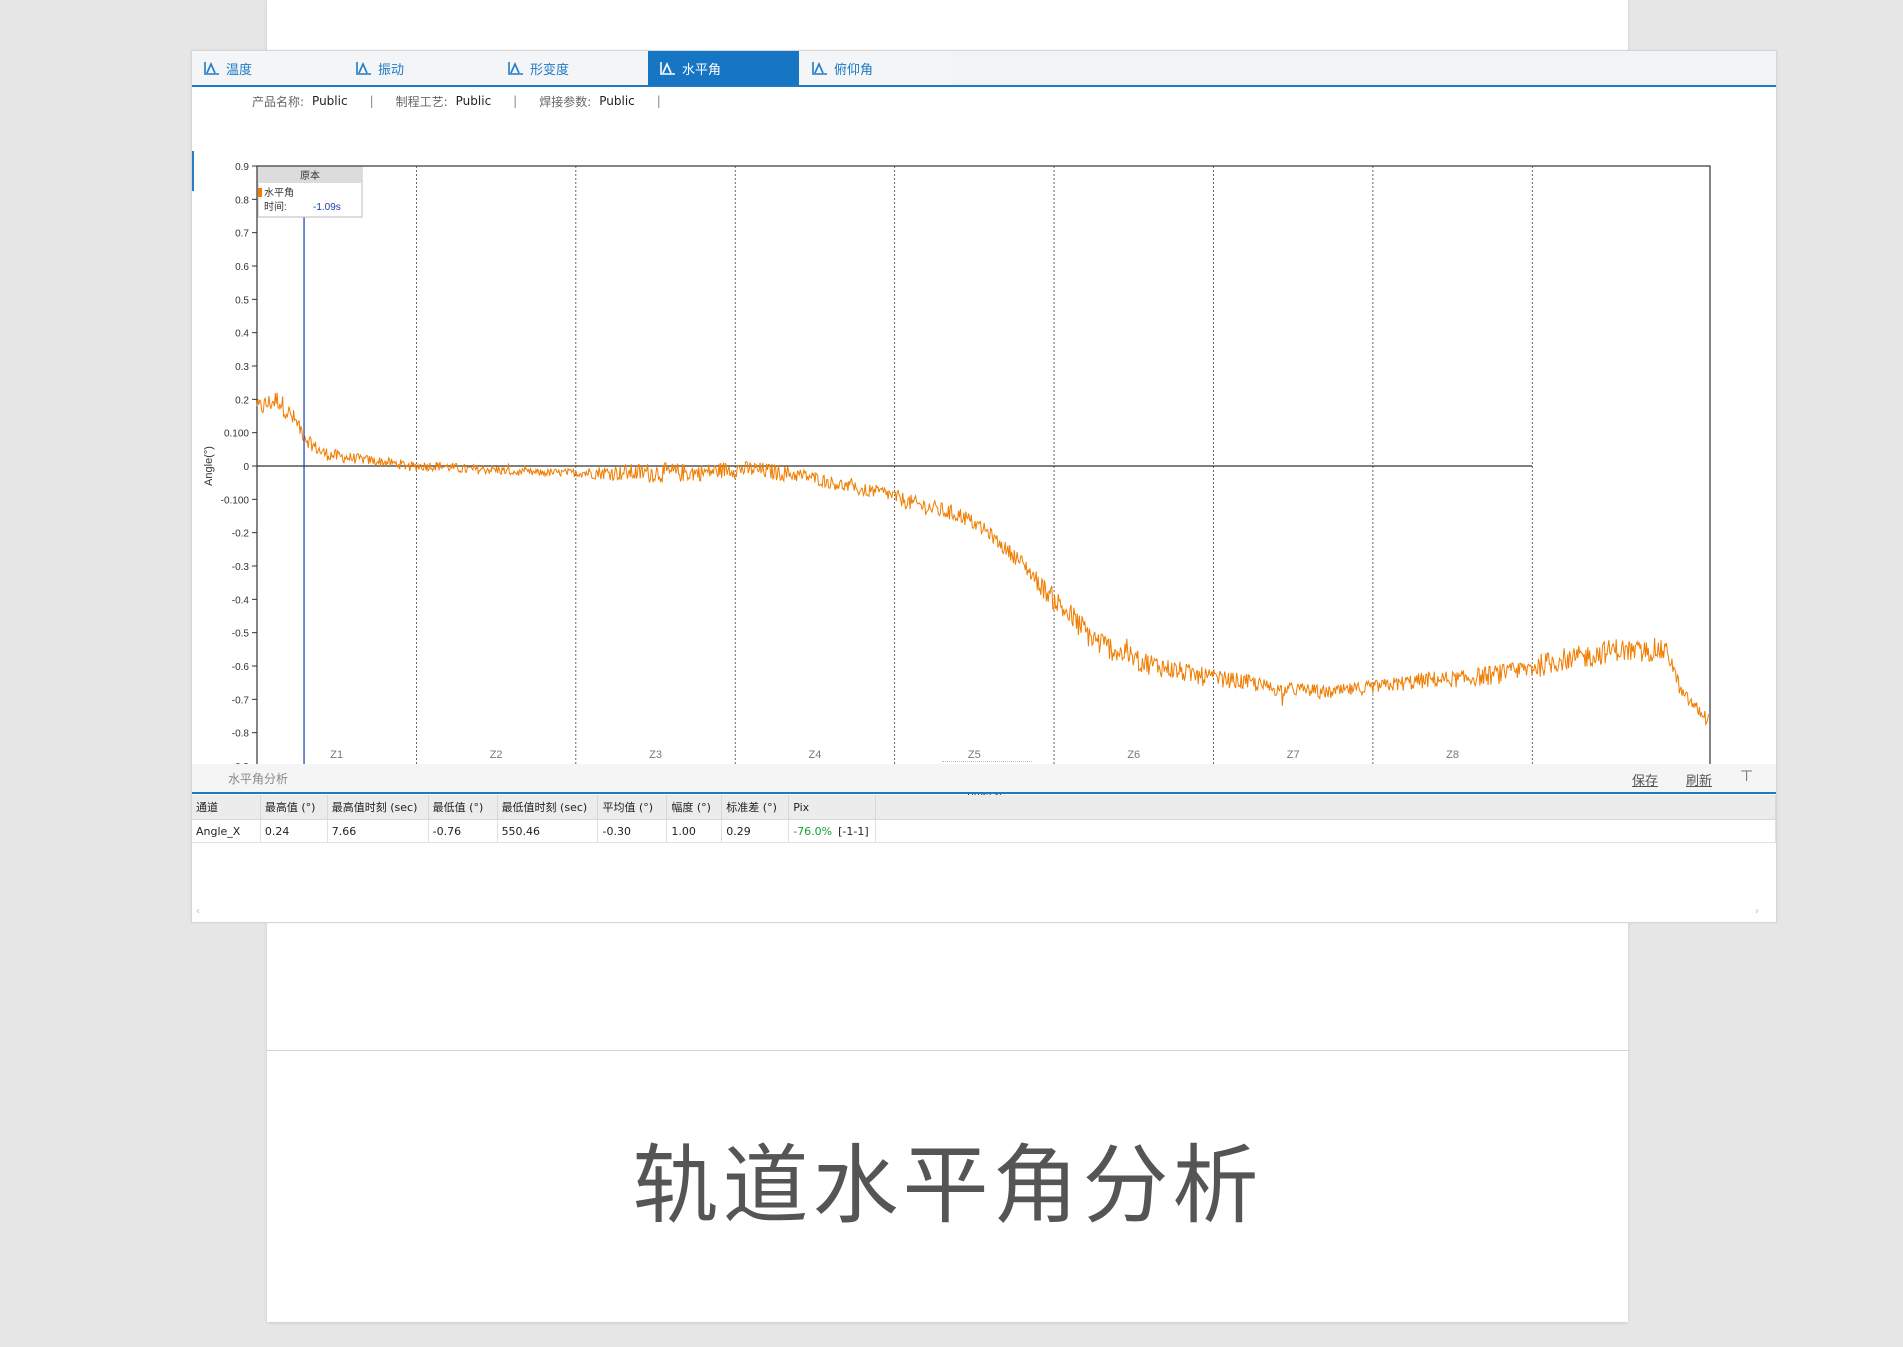 This screenshot has width=1903, height=1347. Describe the element at coordinates (242, 200) in the screenshot. I see `y-tick-label: 0.8` at that location.